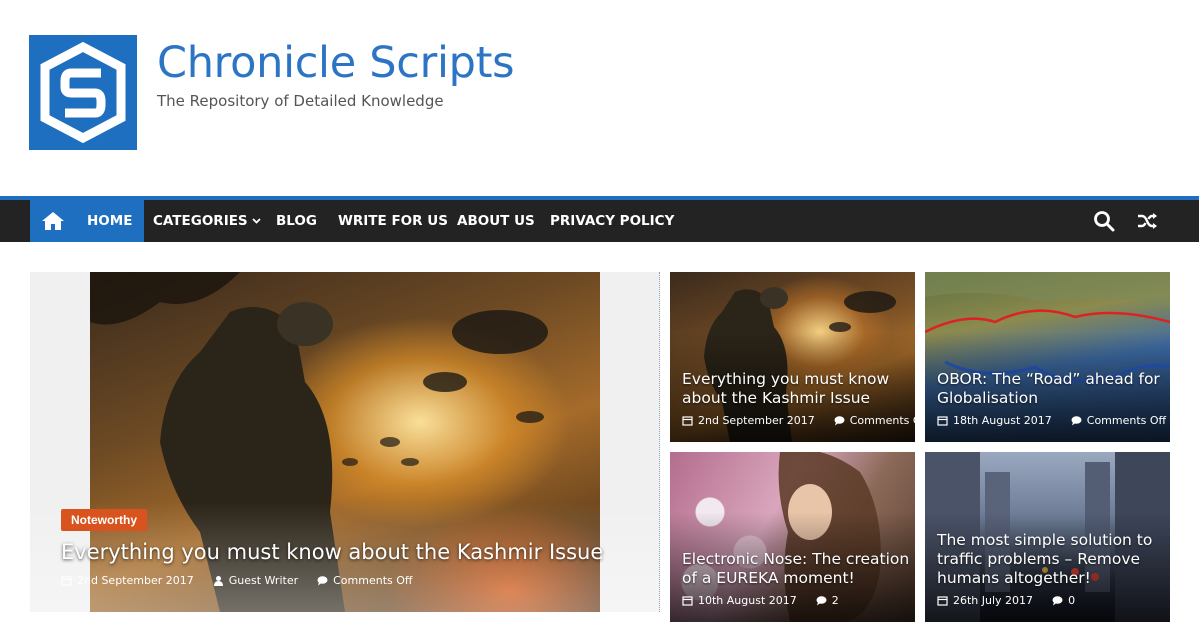 The image size is (1199, 637). Describe the element at coordinates (993, 600) in the screenshot. I see `post-date: 26th July 2017` at that location.